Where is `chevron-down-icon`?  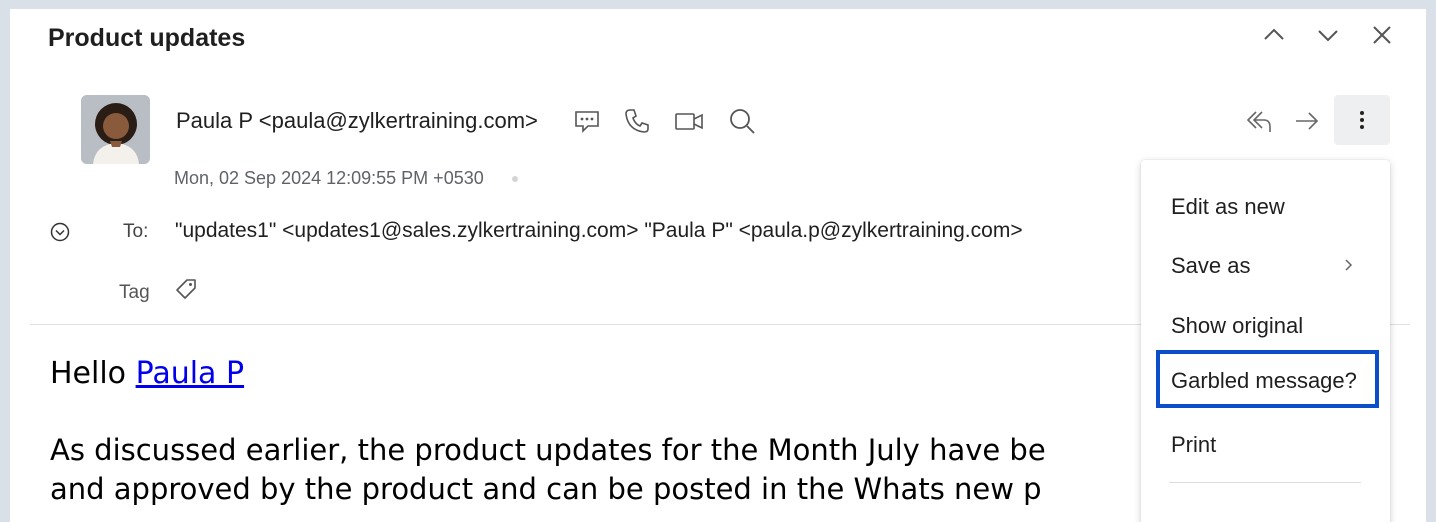 chevron-down-icon is located at coordinates (1328, 36).